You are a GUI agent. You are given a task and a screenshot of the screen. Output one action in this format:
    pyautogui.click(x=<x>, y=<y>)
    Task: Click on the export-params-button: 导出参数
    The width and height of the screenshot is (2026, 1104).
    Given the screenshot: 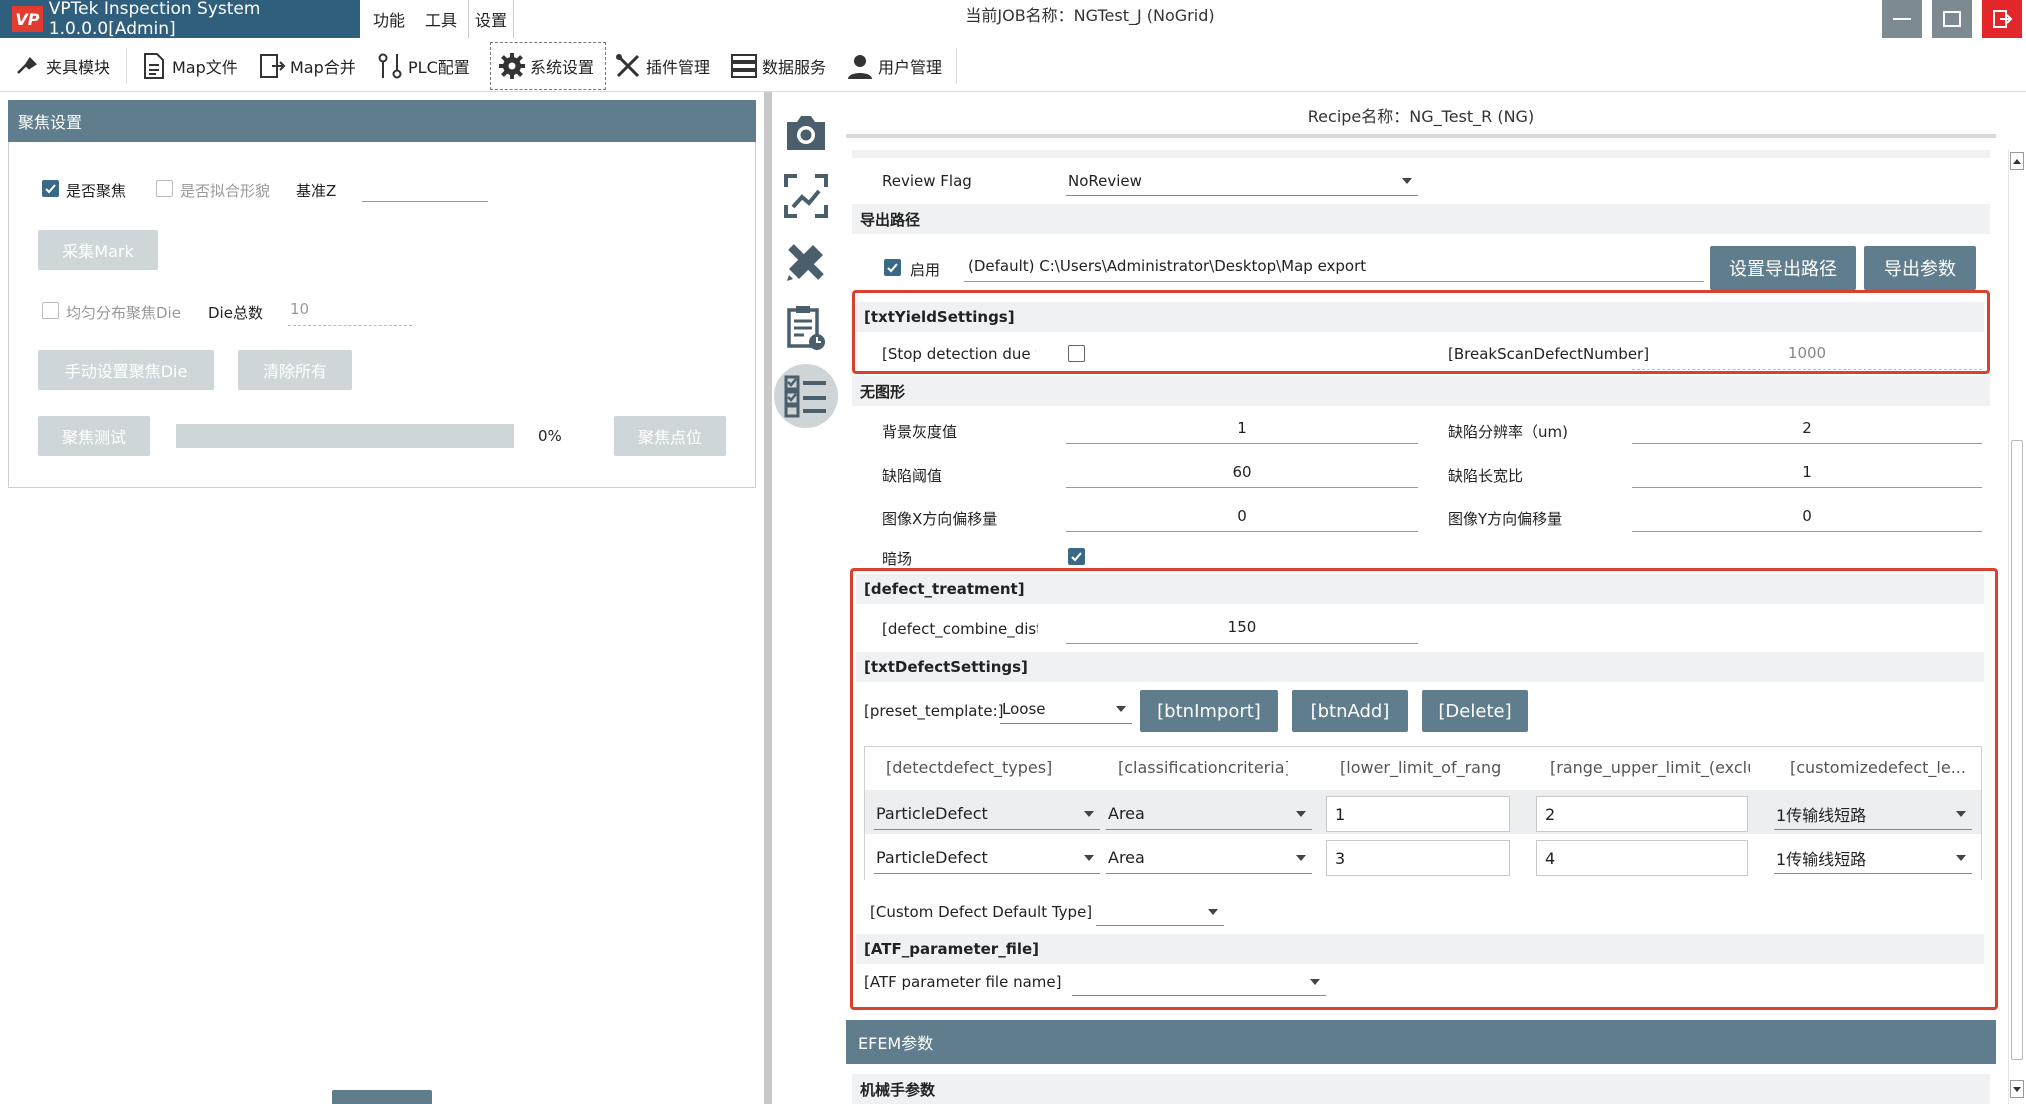 What is the action you would take?
    pyautogui.click(x=1920, y=268)
    